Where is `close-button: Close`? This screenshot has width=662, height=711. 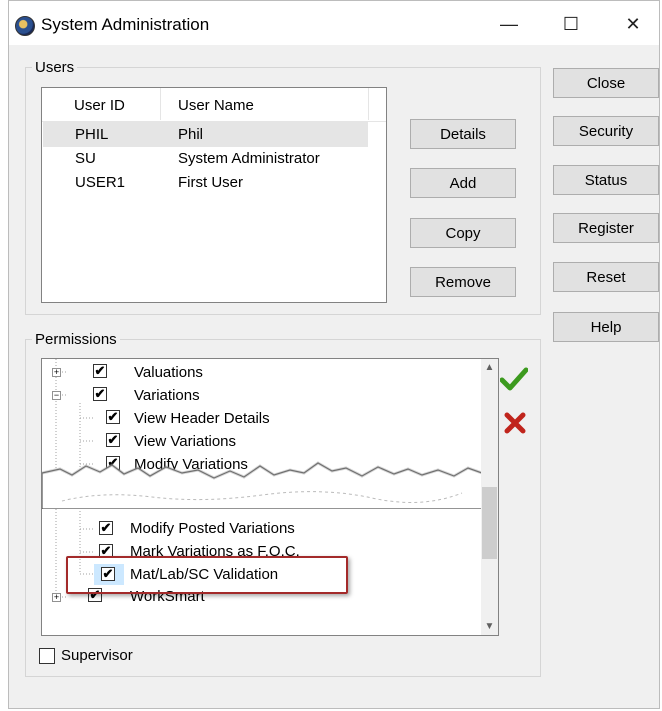
close-button: Close is located at coordinates (606, 83).